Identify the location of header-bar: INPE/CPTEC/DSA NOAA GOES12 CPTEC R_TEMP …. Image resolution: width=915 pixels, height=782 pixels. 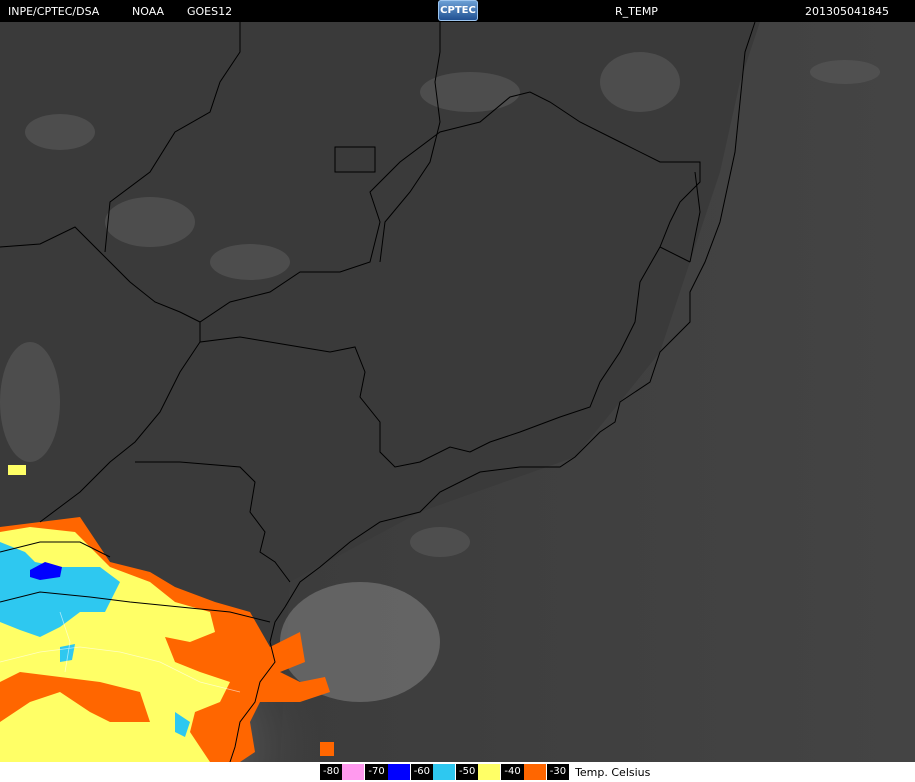
(457, 11).